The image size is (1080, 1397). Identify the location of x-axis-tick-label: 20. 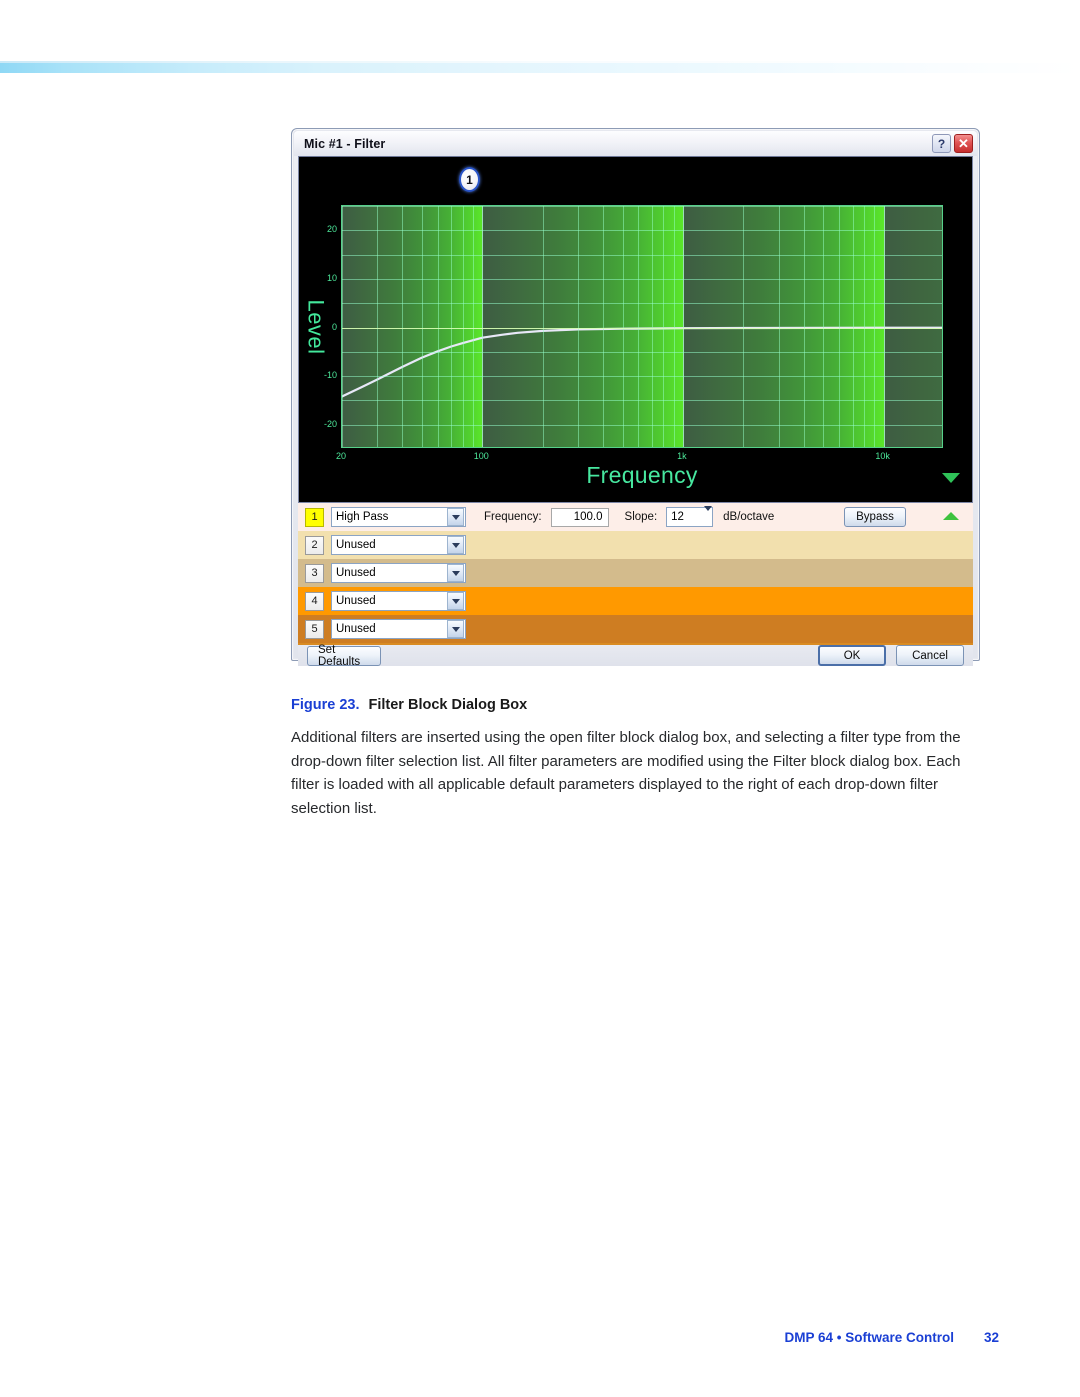
(341, 456).